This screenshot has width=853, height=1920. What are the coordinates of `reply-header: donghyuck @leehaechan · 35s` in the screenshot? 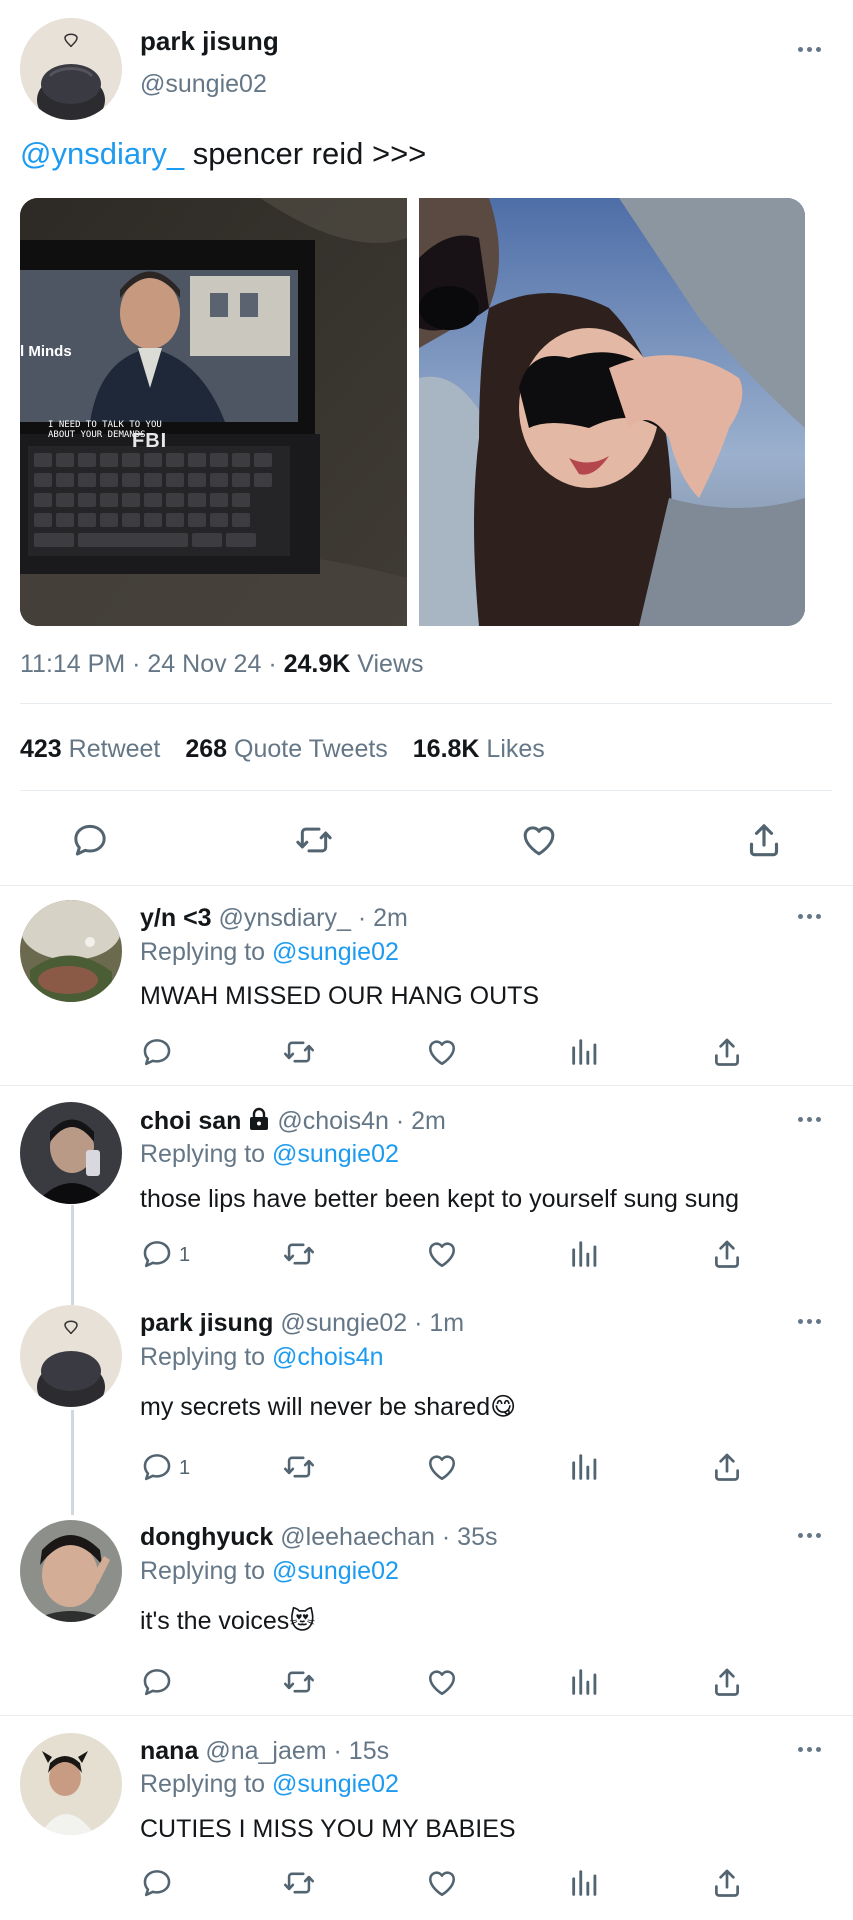 It's located at (319, 1537).